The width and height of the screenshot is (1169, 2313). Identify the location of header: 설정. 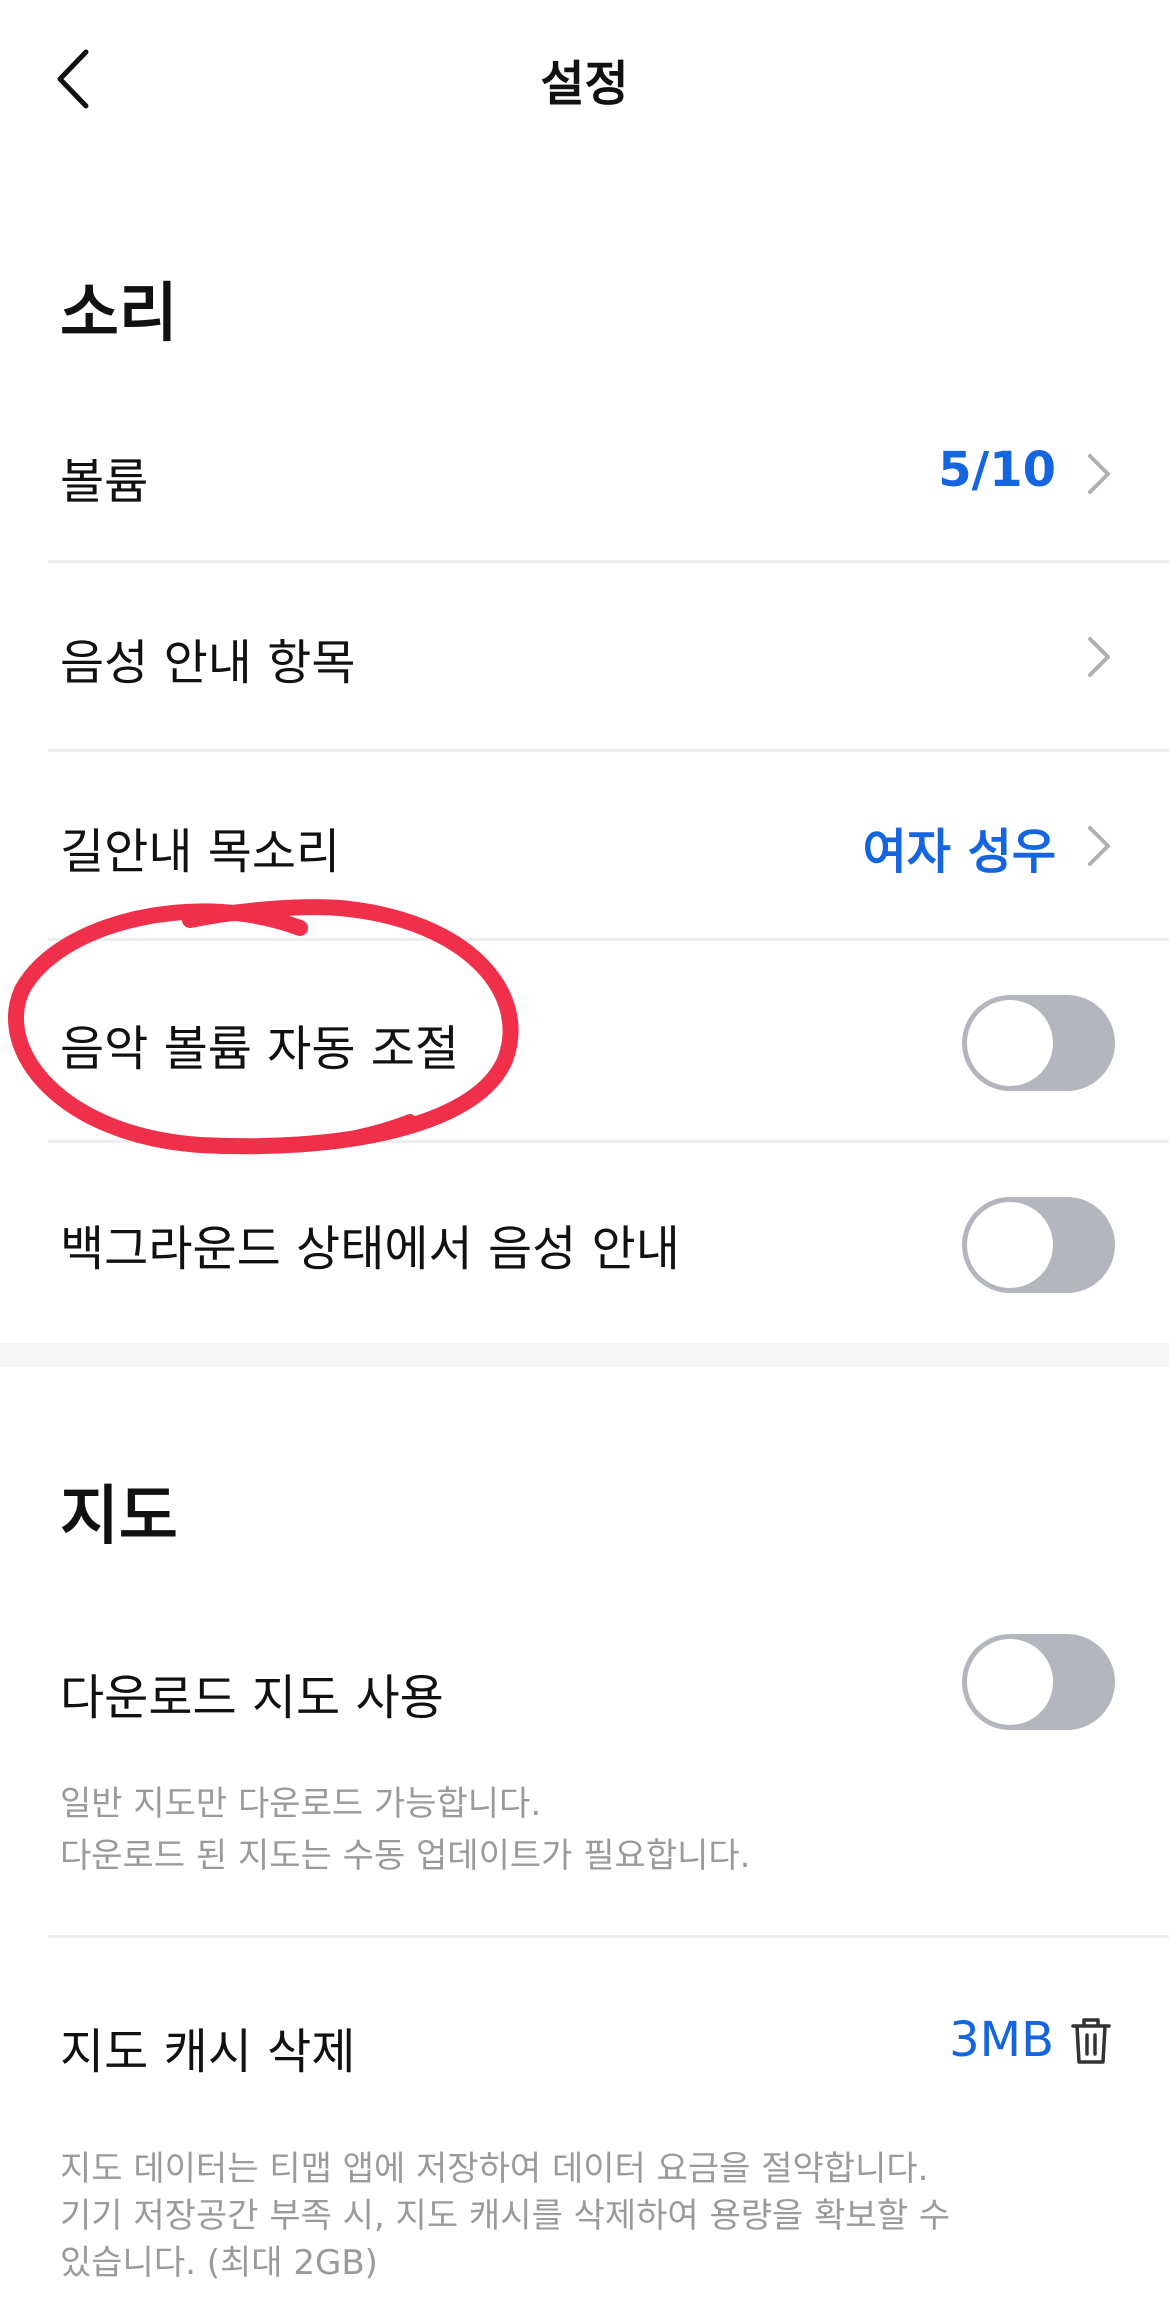
(584, 75).